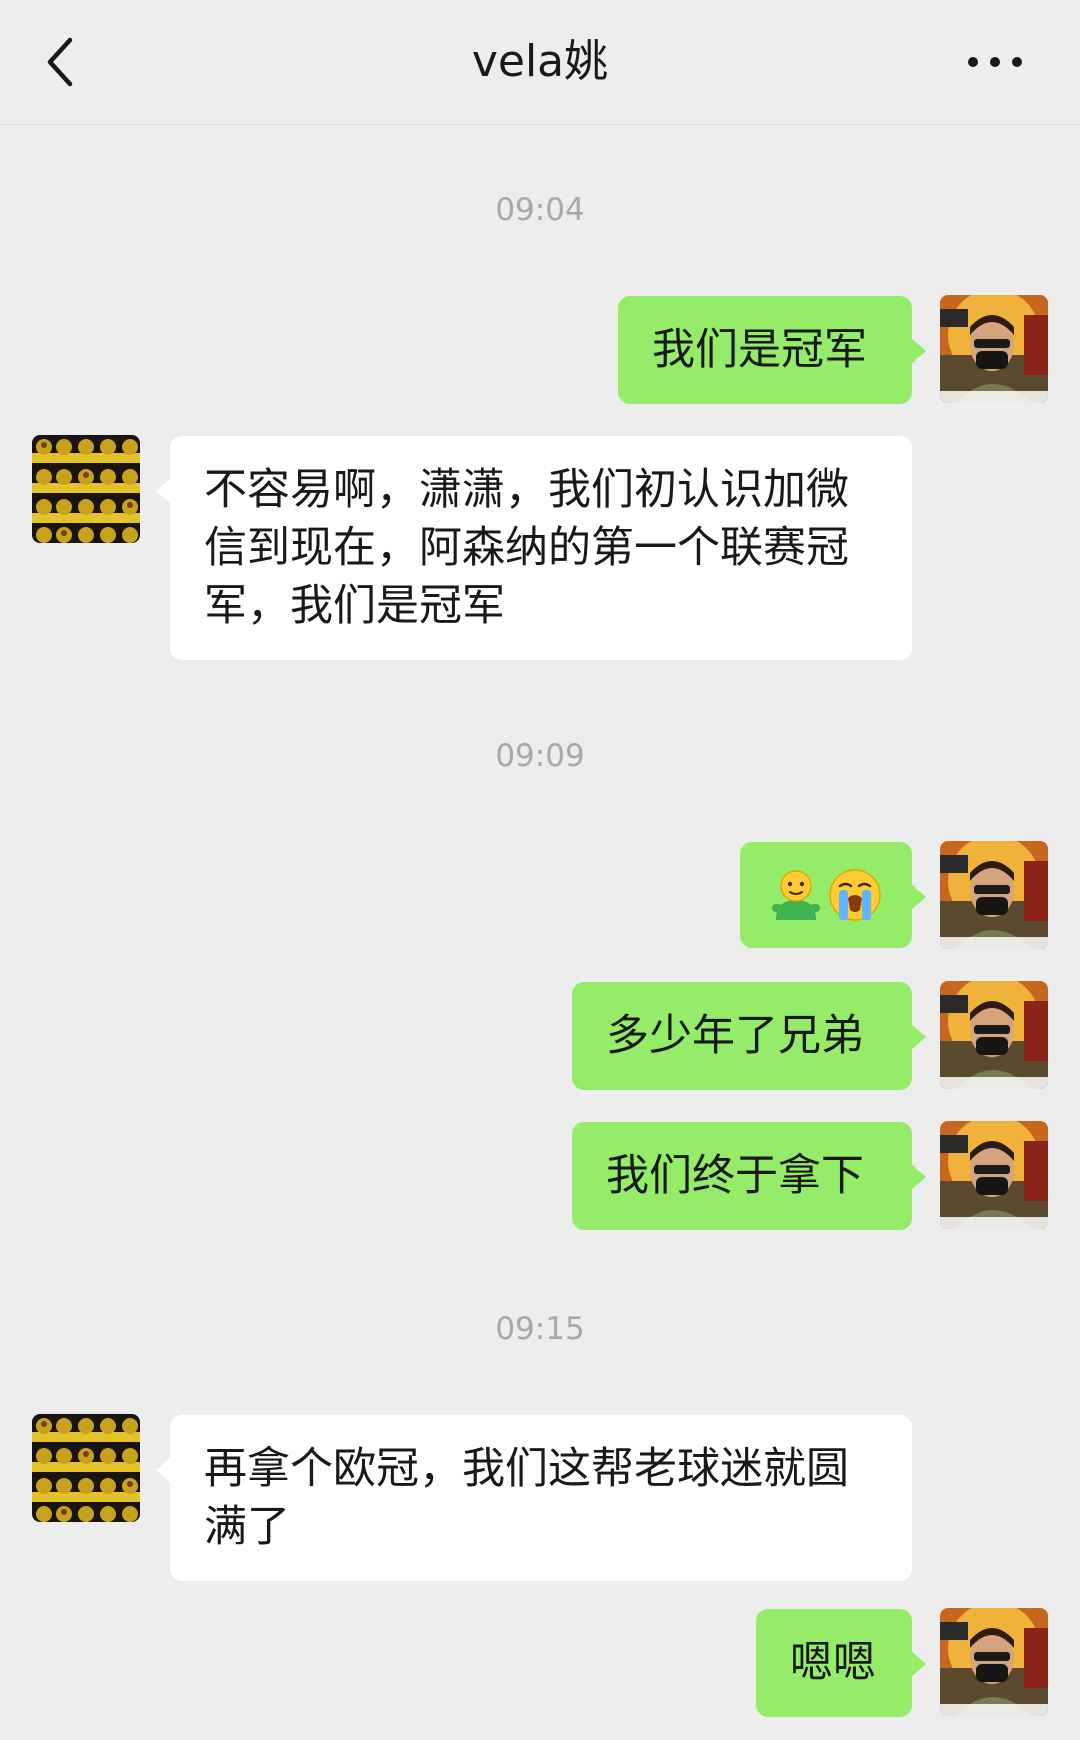  What do you see at coordinates (534, 1498) in the screenshot?
I see `message-bubble-received: 再拿个欧冠，我们这帮老球迷就圆满了` at bounding box center [534, 1498].